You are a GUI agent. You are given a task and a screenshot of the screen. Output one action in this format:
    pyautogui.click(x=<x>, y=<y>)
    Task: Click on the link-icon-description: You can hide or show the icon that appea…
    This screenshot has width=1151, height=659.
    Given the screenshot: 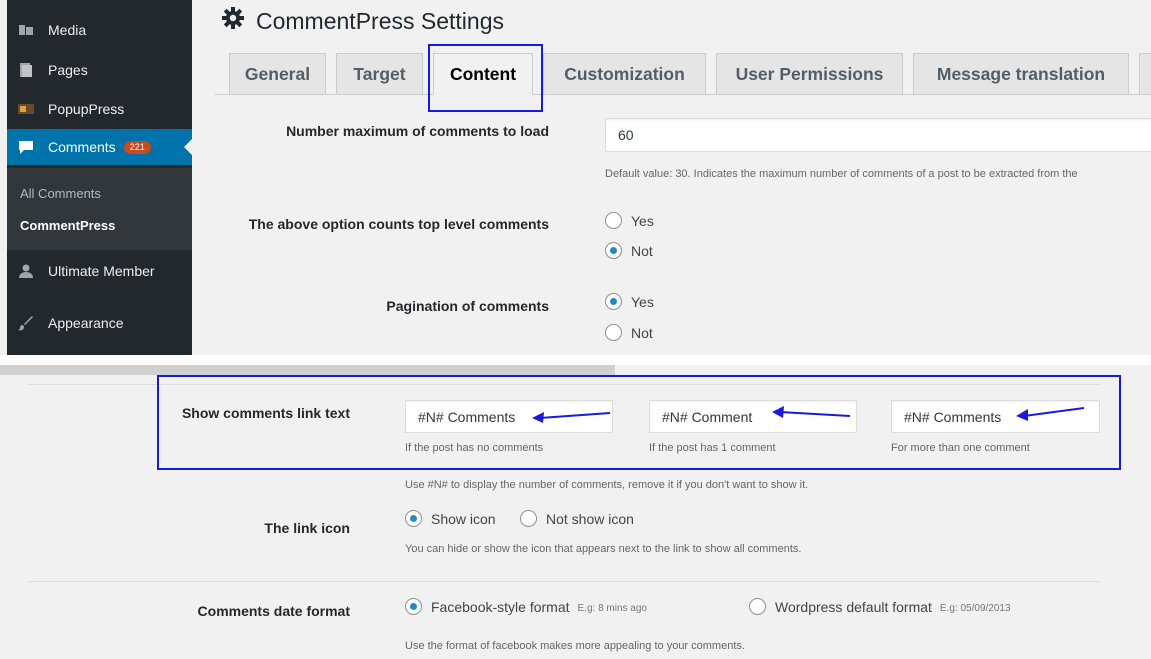 What is the action you would take?
    pyautogui.click(x=603, y=549)
    